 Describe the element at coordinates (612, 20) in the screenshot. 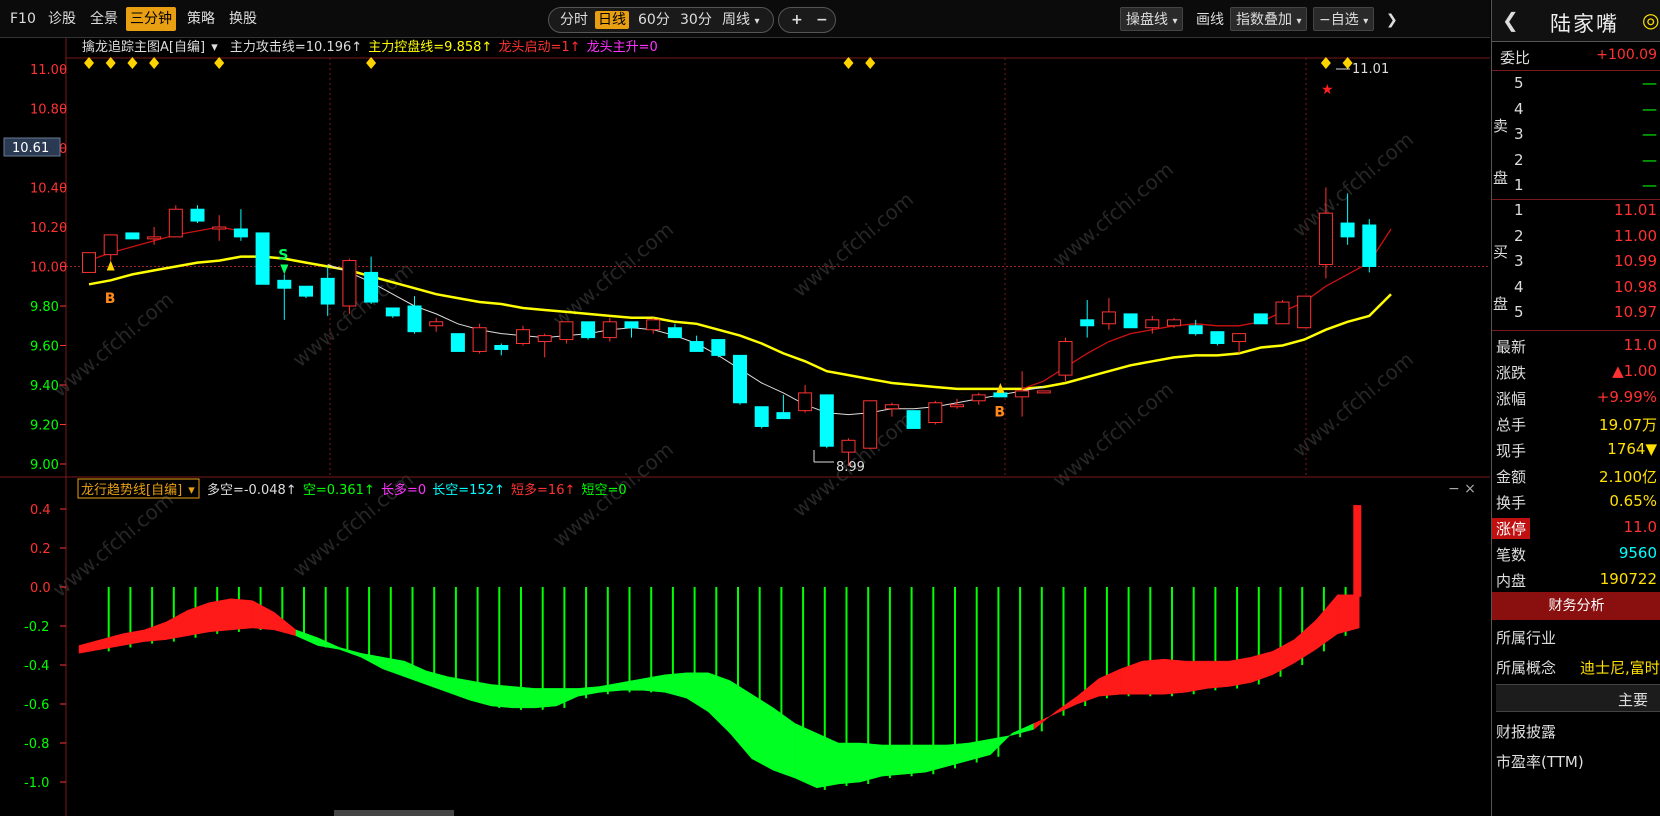

I see `tab-daily: 日线` at that location.